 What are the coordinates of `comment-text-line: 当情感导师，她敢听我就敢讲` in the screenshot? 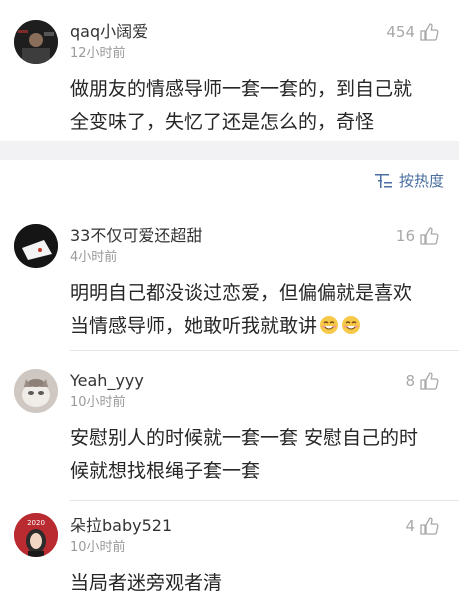 It's located at (257, 326).